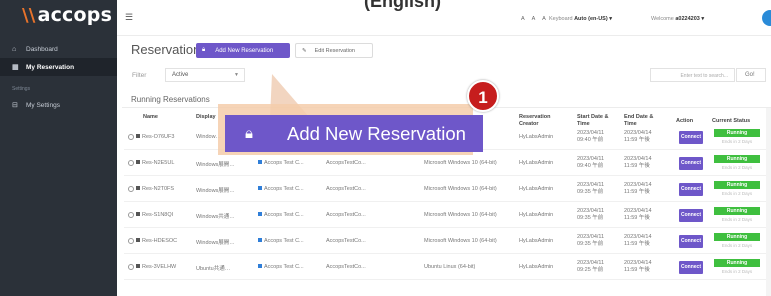 The image size is (771, 296). What do you see at coordinates (768, 202) in the screenshot?
I see `scrollbar` at bounding box center [768, 202].